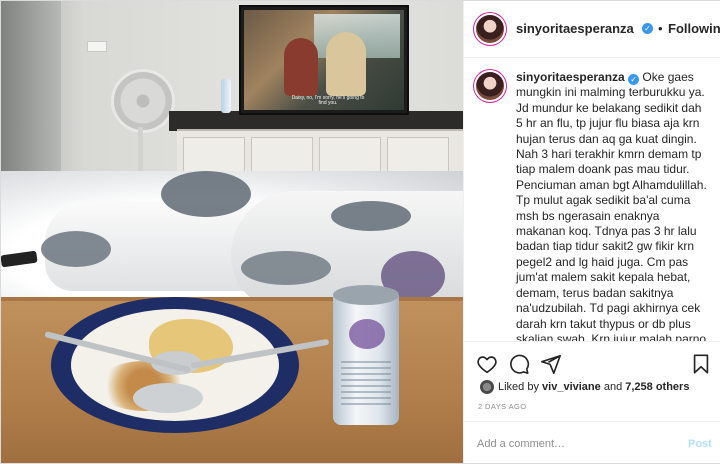 Image resolution: width=720 pixels, height=464 pixels. Describe the element at coordinates (502, 407) in the screenshot. I see `post-timestamp: 2 DAYS AGO` at that location.